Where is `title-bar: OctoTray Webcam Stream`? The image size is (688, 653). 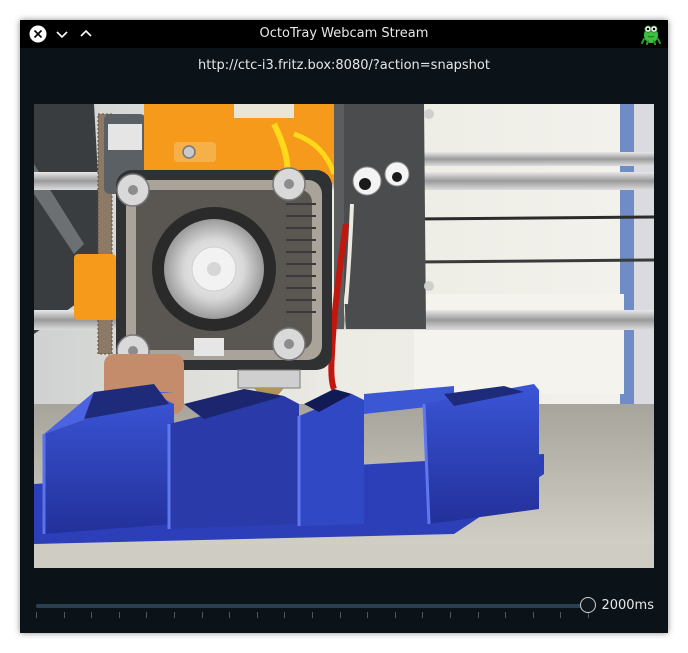
title-bar: OctoTray Webcam Stream is located at coordinates (344, 34).